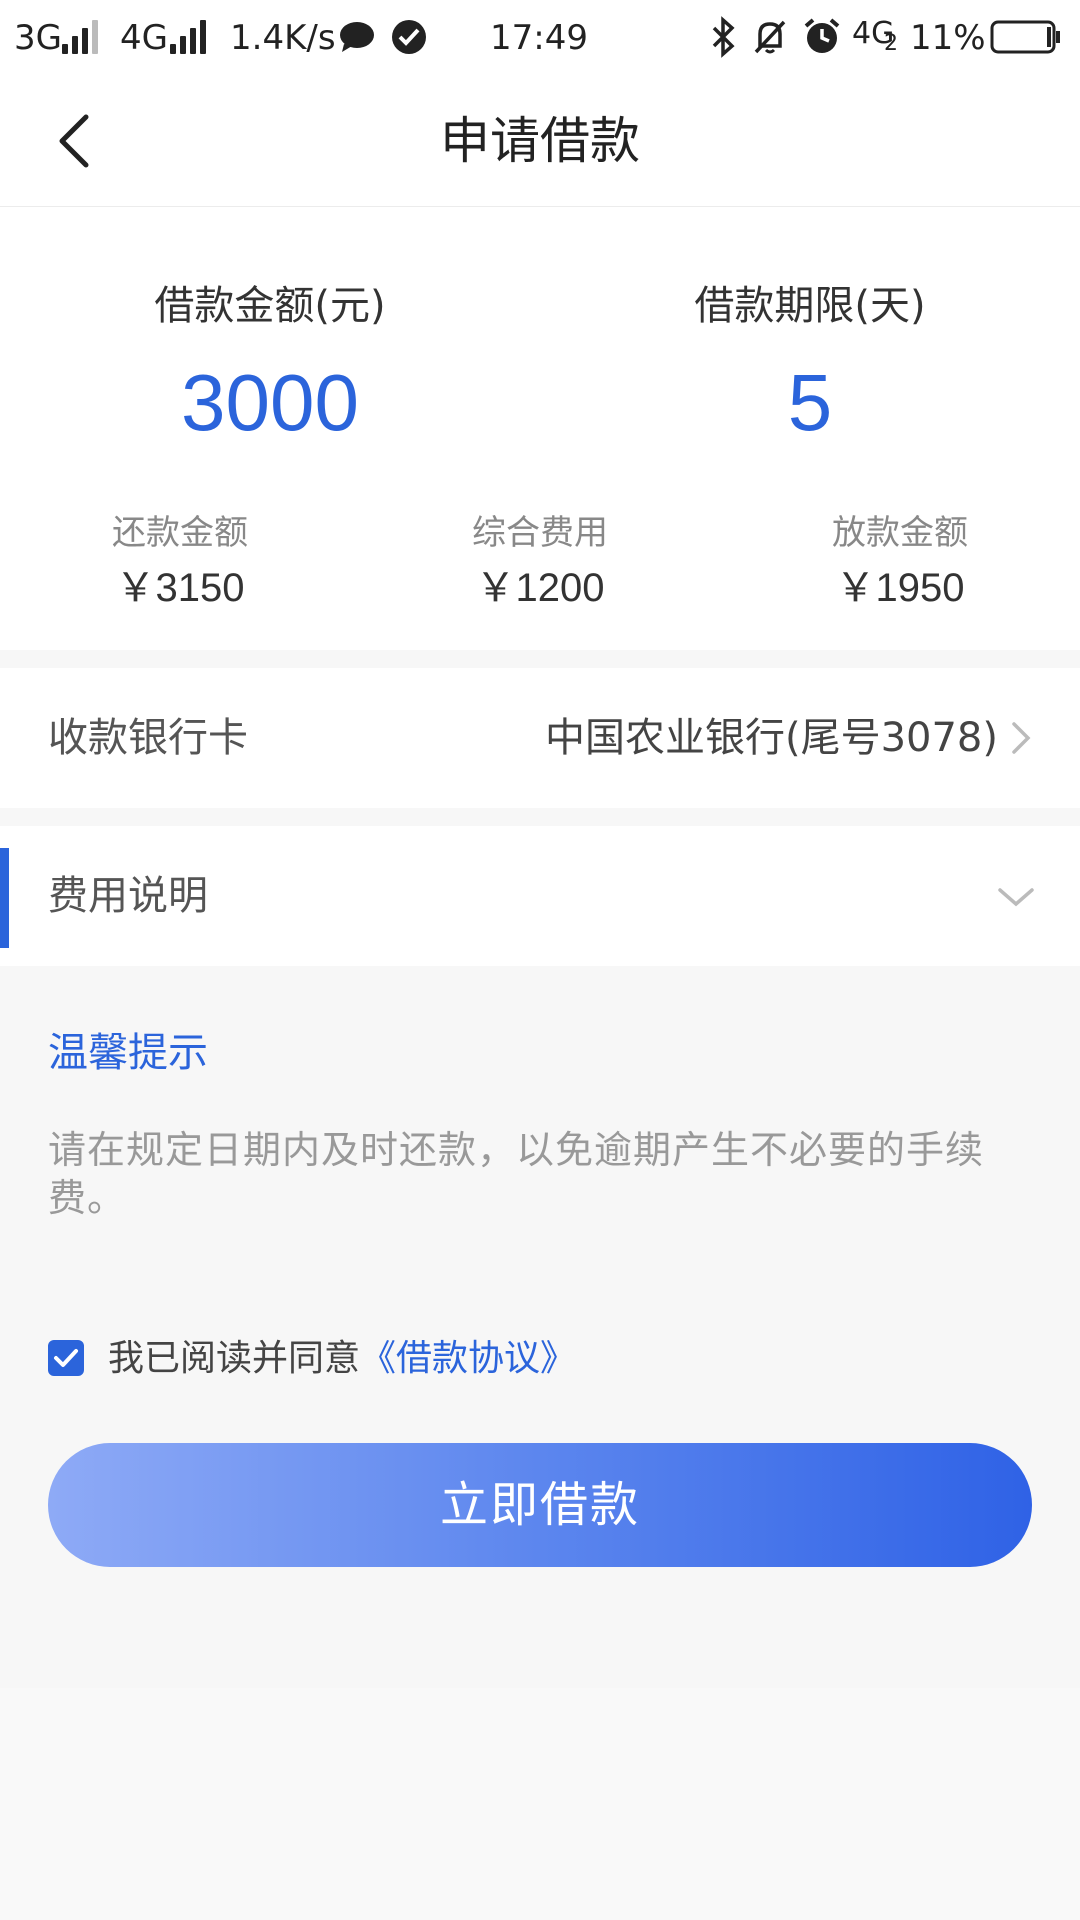 The image size is (1080, 1920). I want to click on loan-amount-label: 借款金额(元), so click(270, 306).